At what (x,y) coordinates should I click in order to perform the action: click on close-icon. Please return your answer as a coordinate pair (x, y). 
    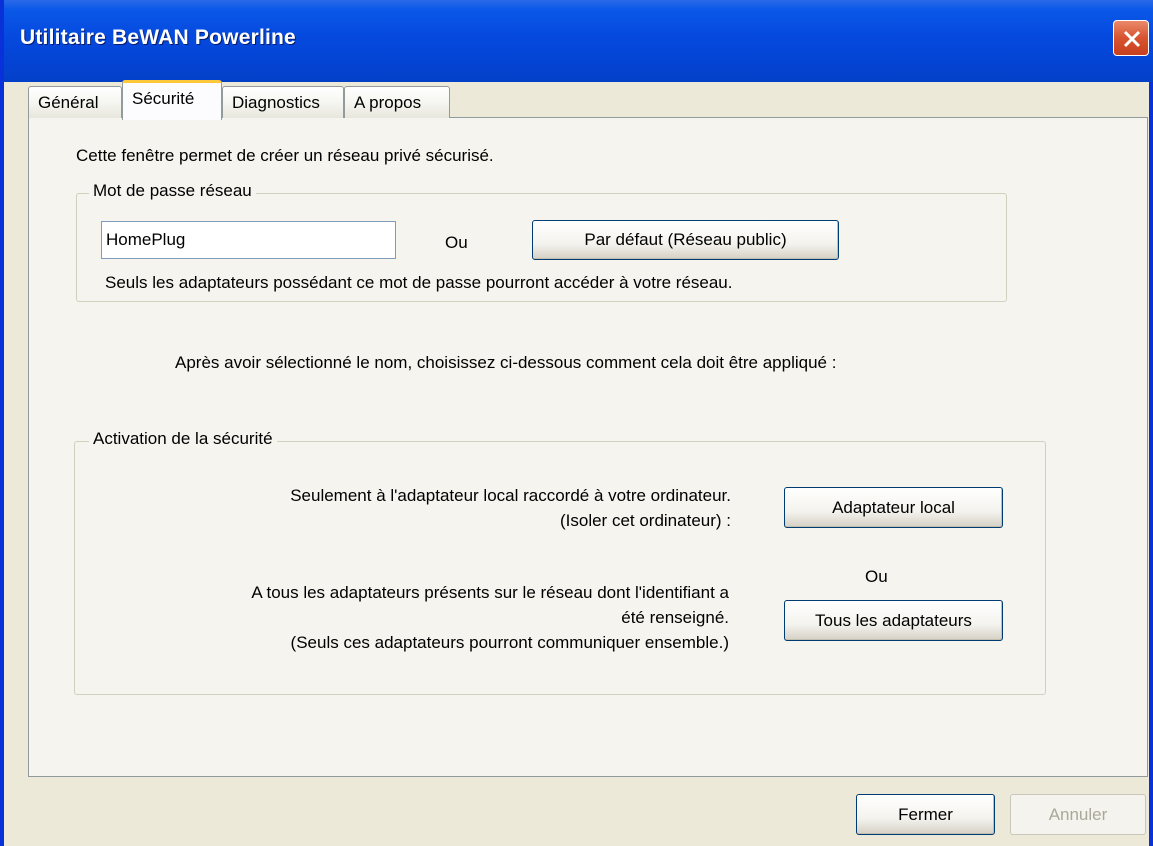
    Looking at the image, I should click on (1132, 39).